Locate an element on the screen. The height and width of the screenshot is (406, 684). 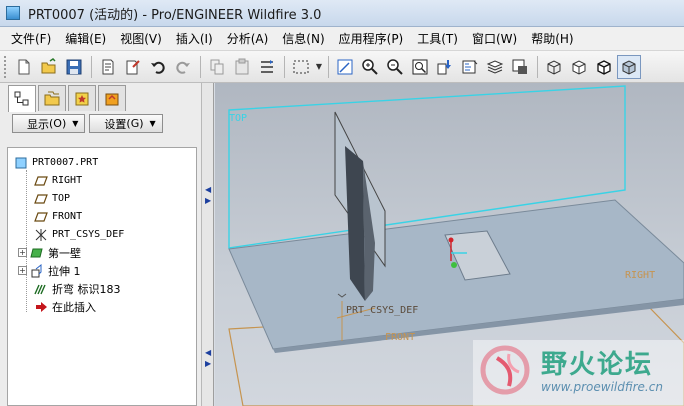
copy-icon is located at coordinates (217, 67).